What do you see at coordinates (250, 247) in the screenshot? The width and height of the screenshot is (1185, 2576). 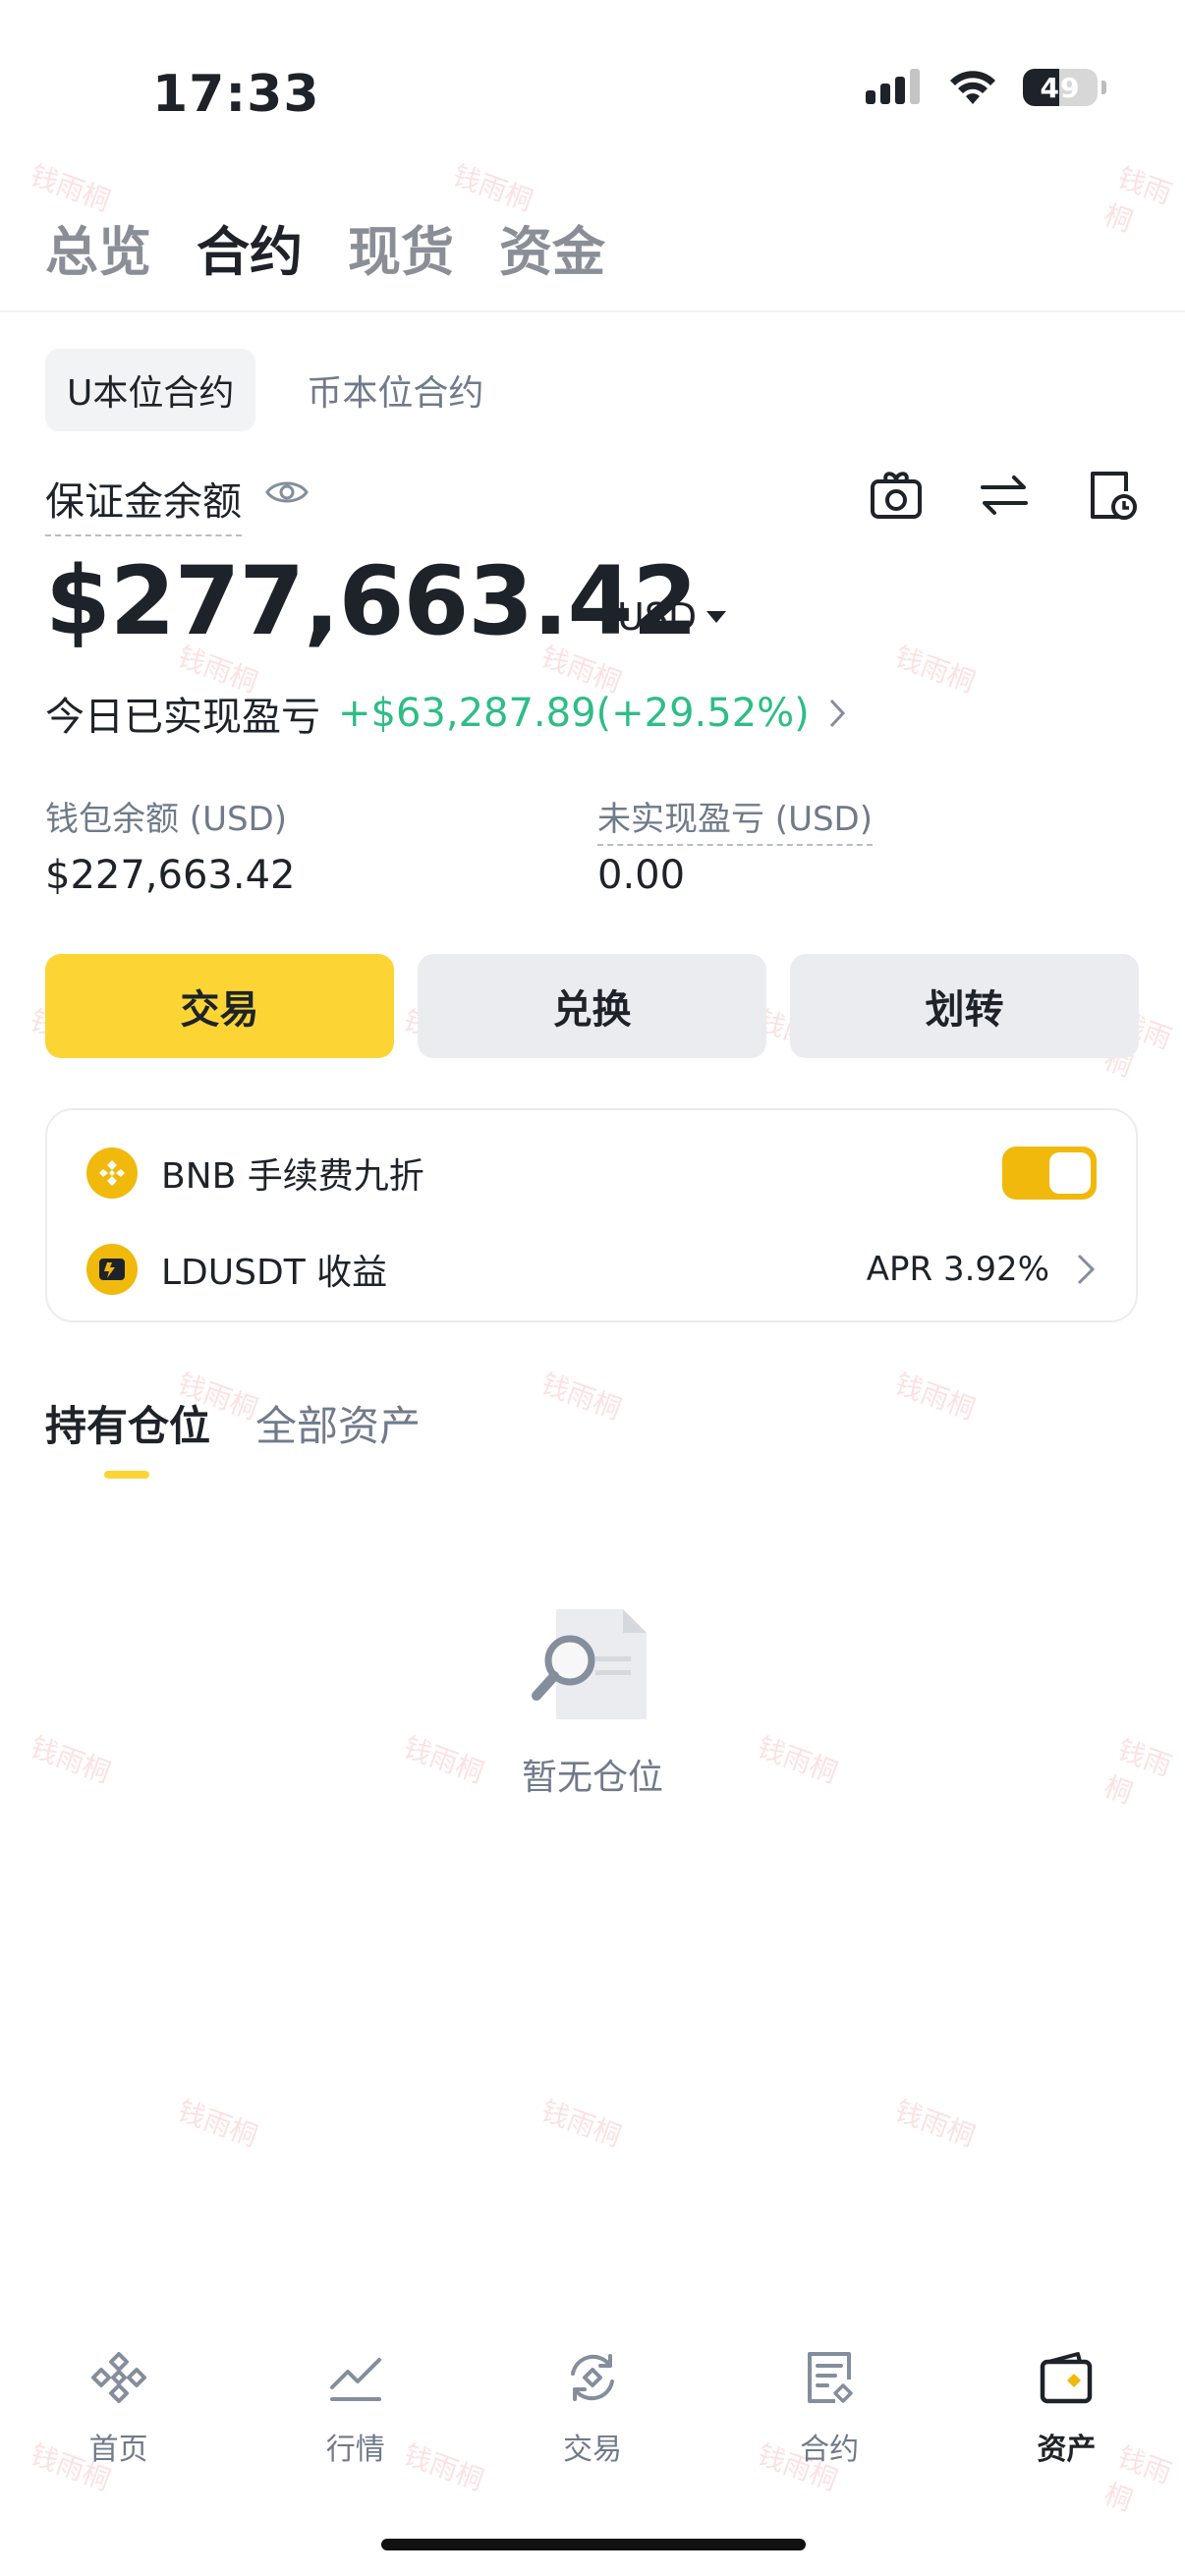 I see `tab-futures: 合约` at bounding box center [250, 247].